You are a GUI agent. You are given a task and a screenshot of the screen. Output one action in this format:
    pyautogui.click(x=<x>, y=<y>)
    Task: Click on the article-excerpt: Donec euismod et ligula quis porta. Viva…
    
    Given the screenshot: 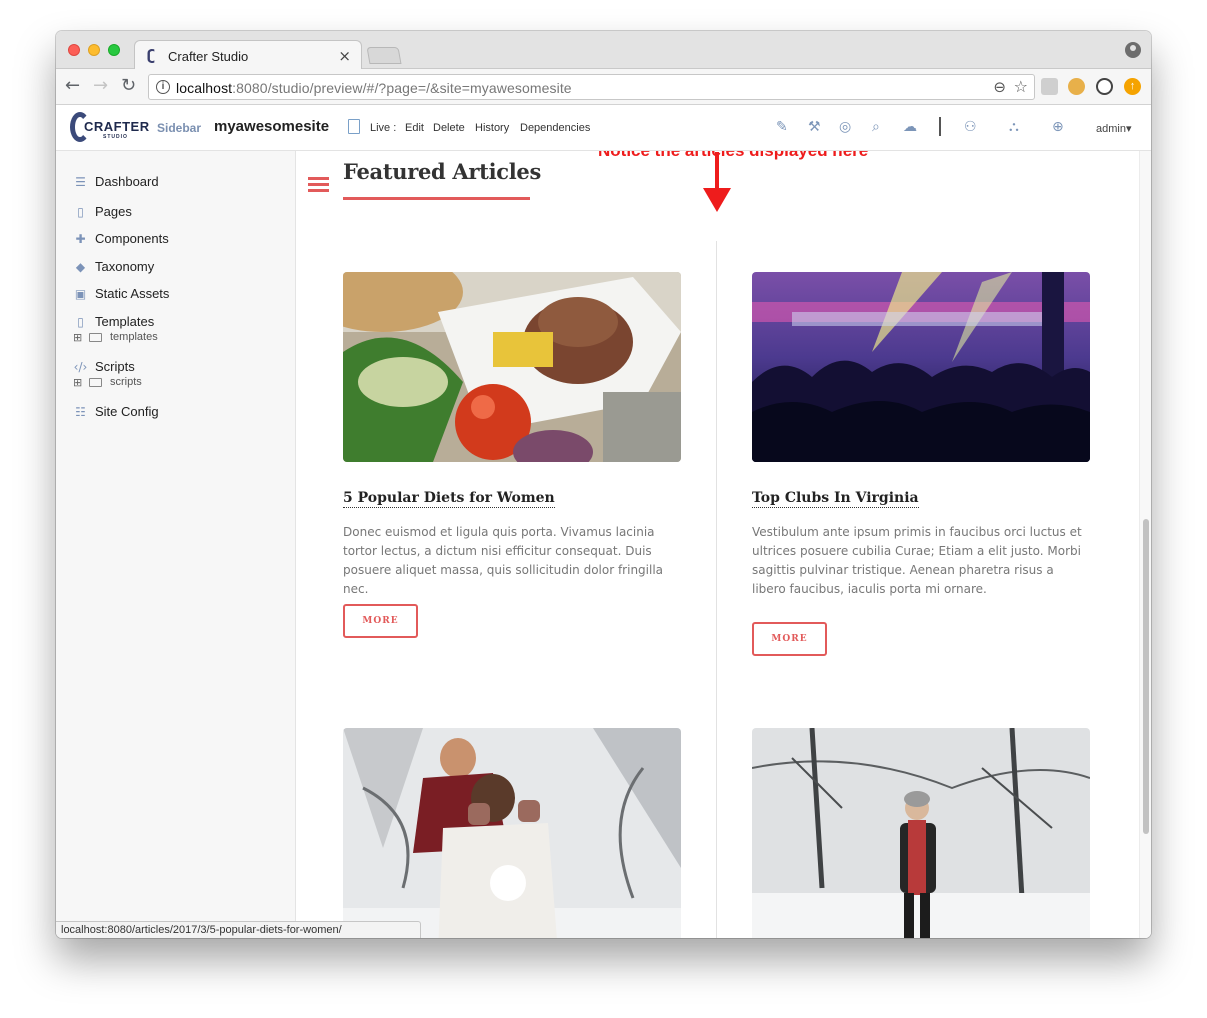 What is the action you would take?
    pyautogui.click(x=503, y=560)
    